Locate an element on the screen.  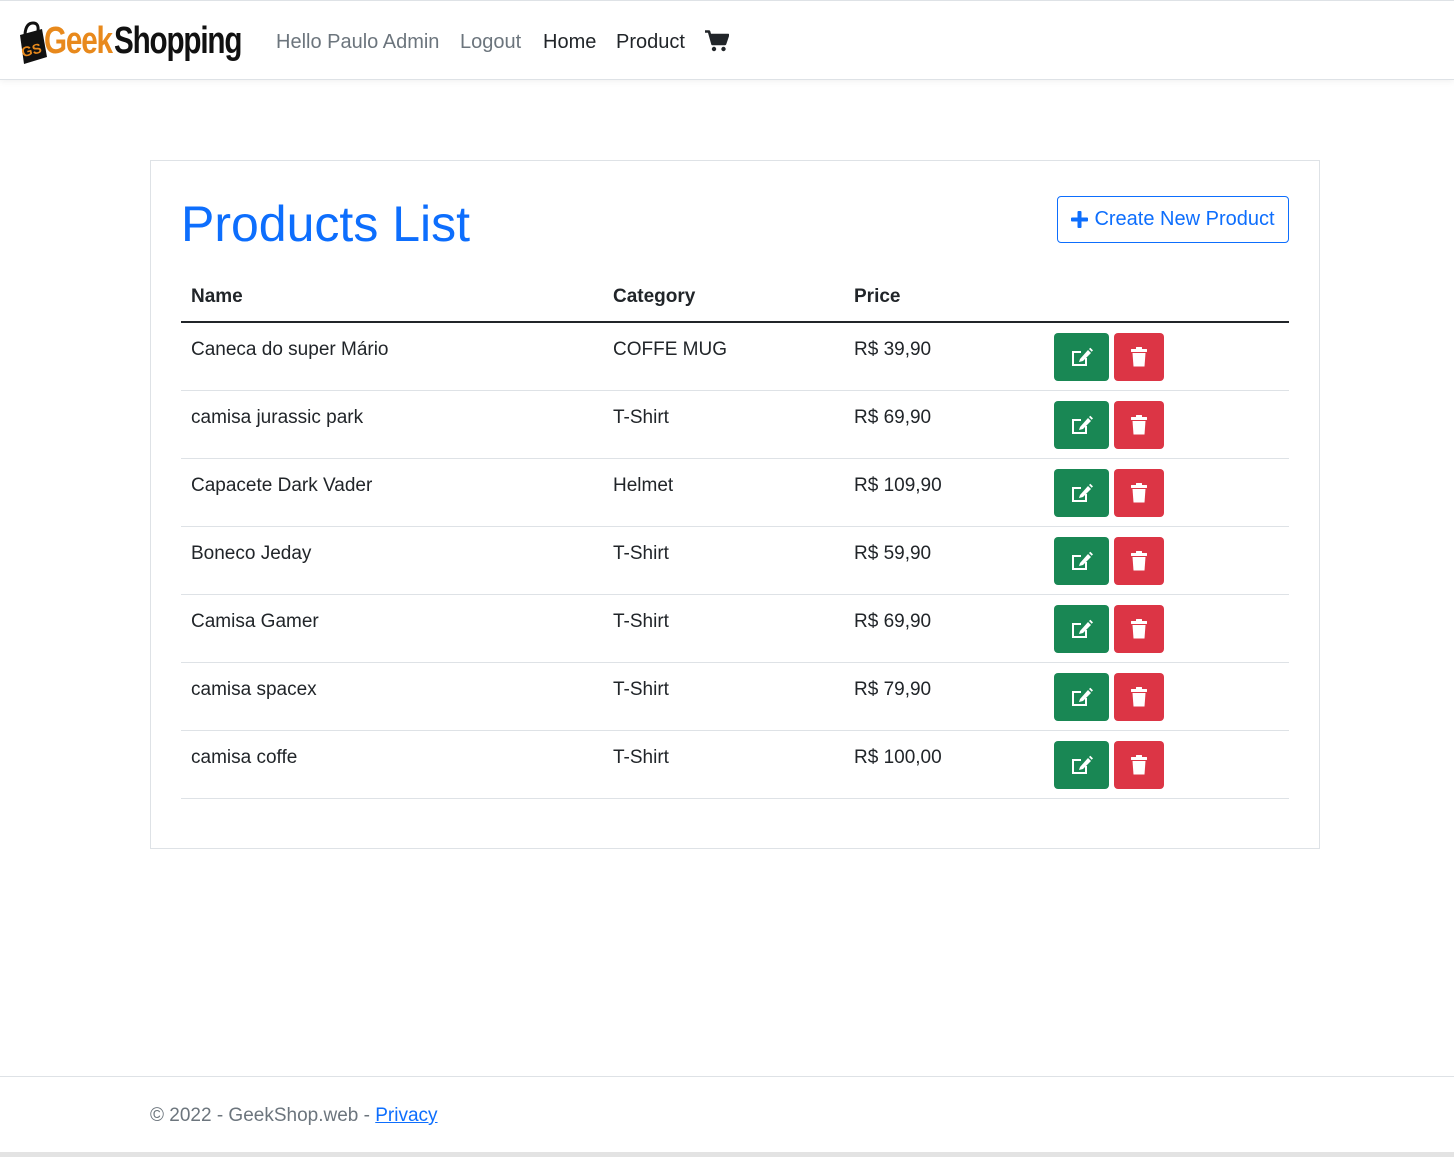
footer-text: © 2022 - GeekShop.web - Privacy is located at coordinates (294, 1116).